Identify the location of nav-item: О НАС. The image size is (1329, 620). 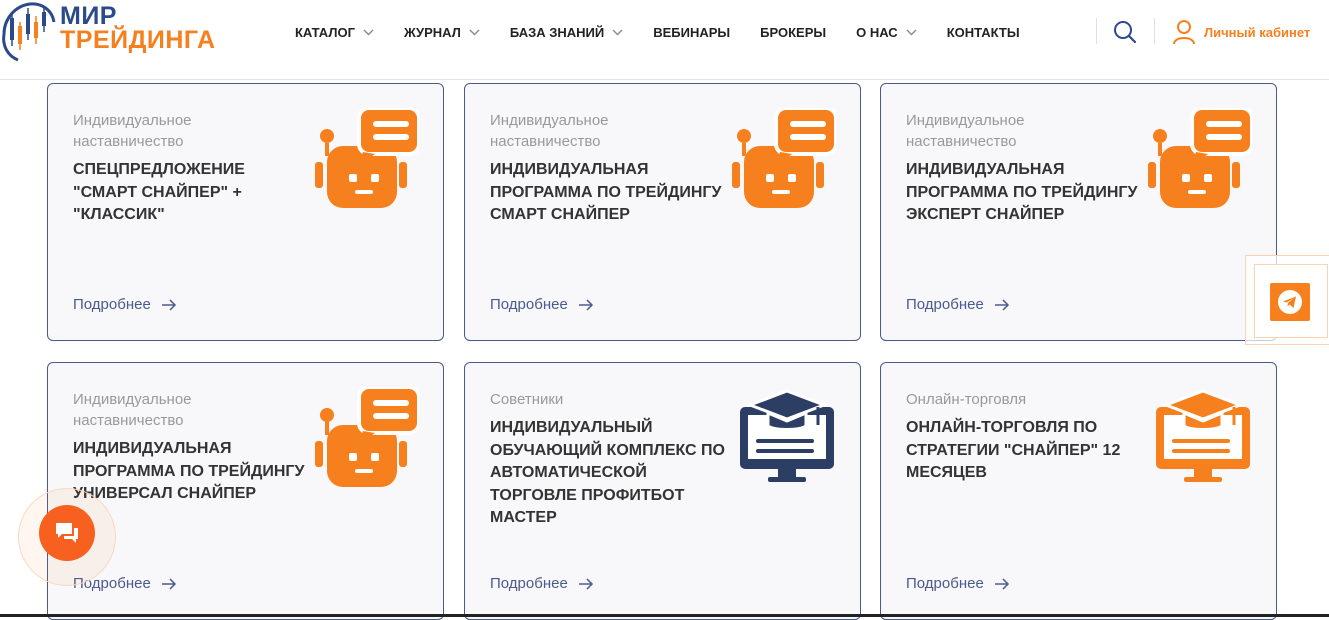
(886, 32).